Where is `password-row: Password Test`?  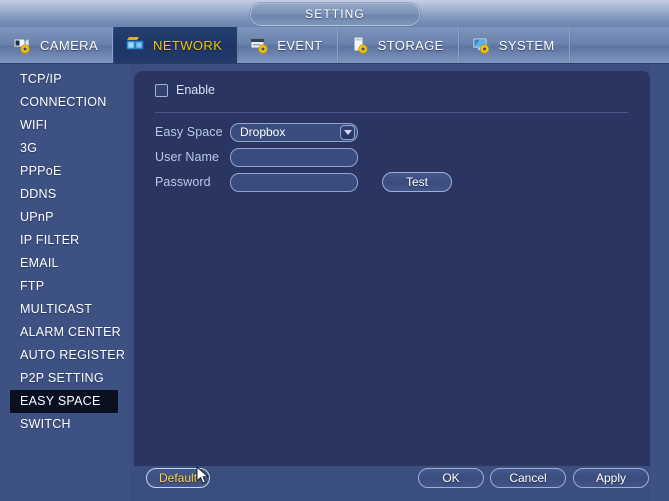
password-row: Password Test is located at coordinates (303, 182).